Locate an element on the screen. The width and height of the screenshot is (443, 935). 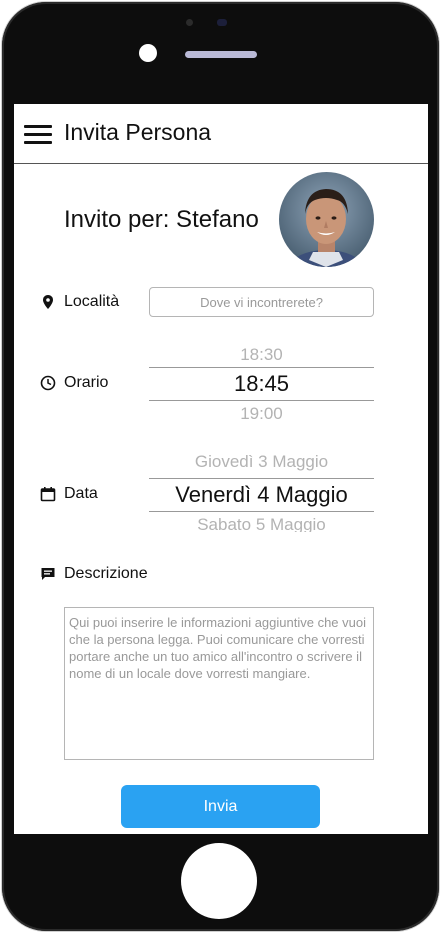
date-label: Data is located at coordinates (81, 493).